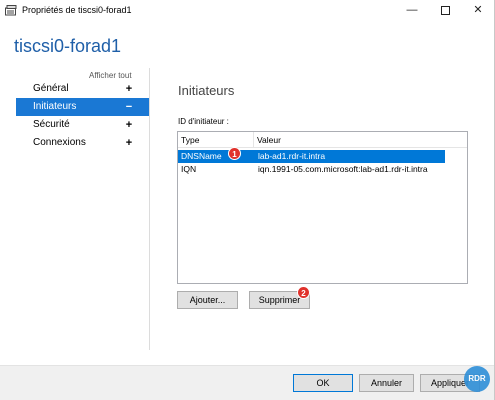  Describe the element at coordinates (51, 88) in the screenshot. I see `sidebar-item-label: Général` at that location.